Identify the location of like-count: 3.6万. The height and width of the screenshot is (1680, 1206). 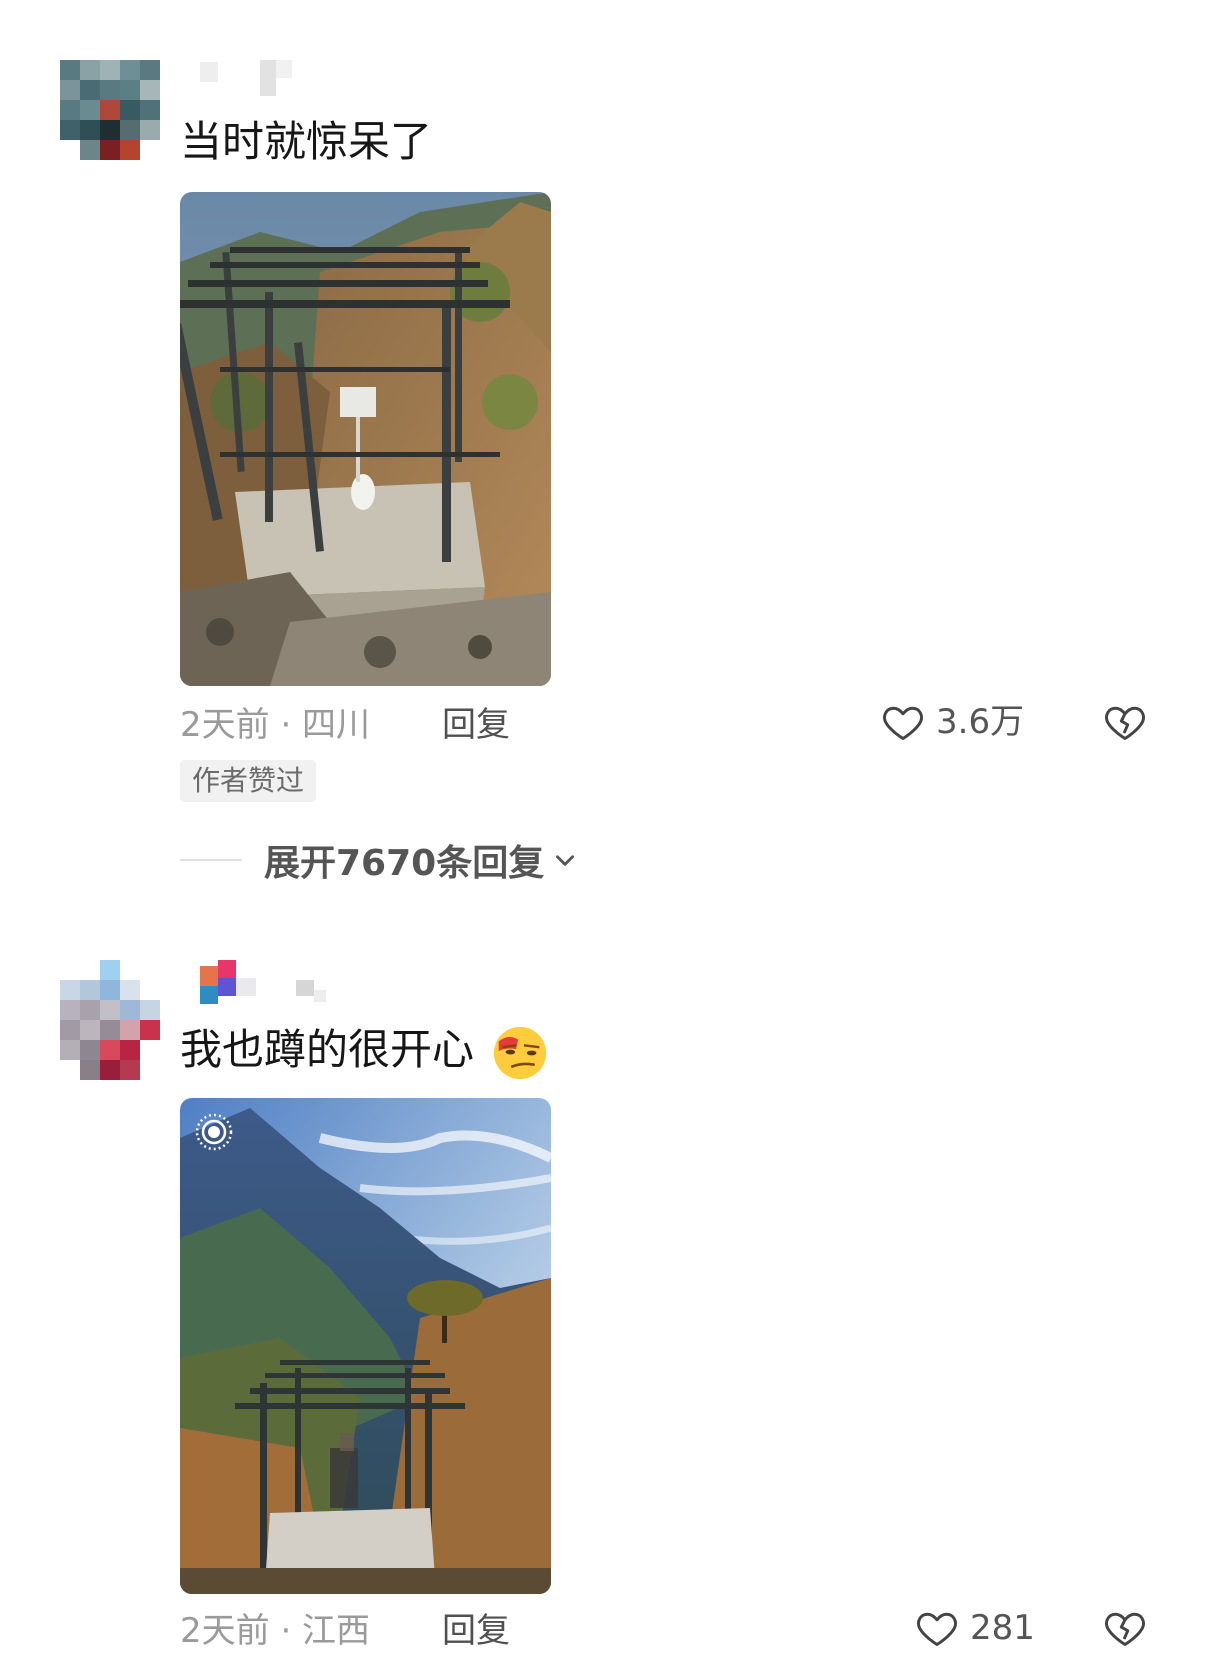
(980, 722).